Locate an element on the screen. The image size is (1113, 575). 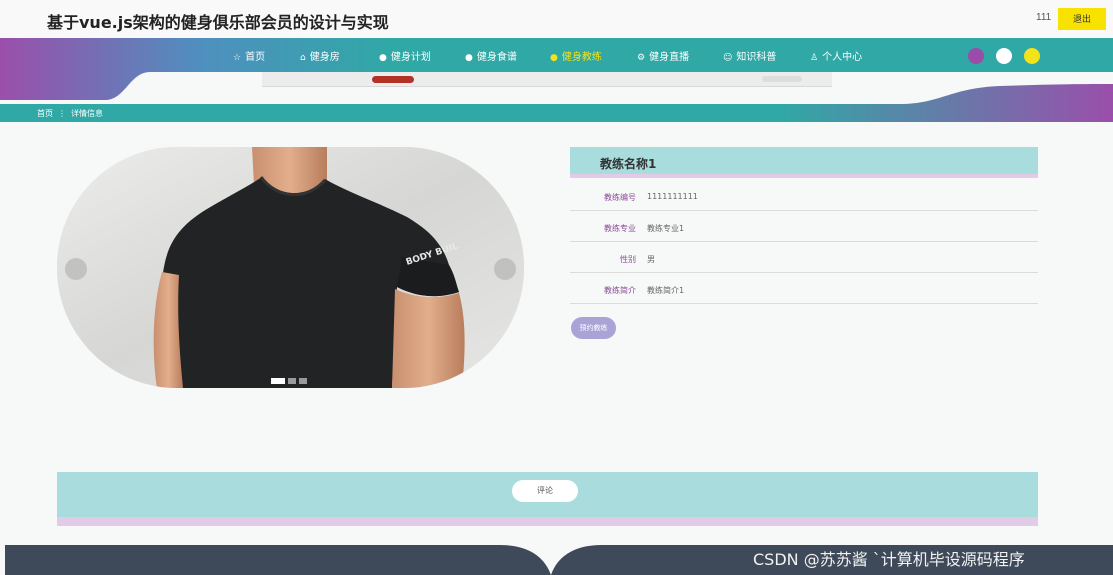
watermark-text: CSDN @苏苏酱 `计算机毕设源码程序 is located at coordinates (889, 559).